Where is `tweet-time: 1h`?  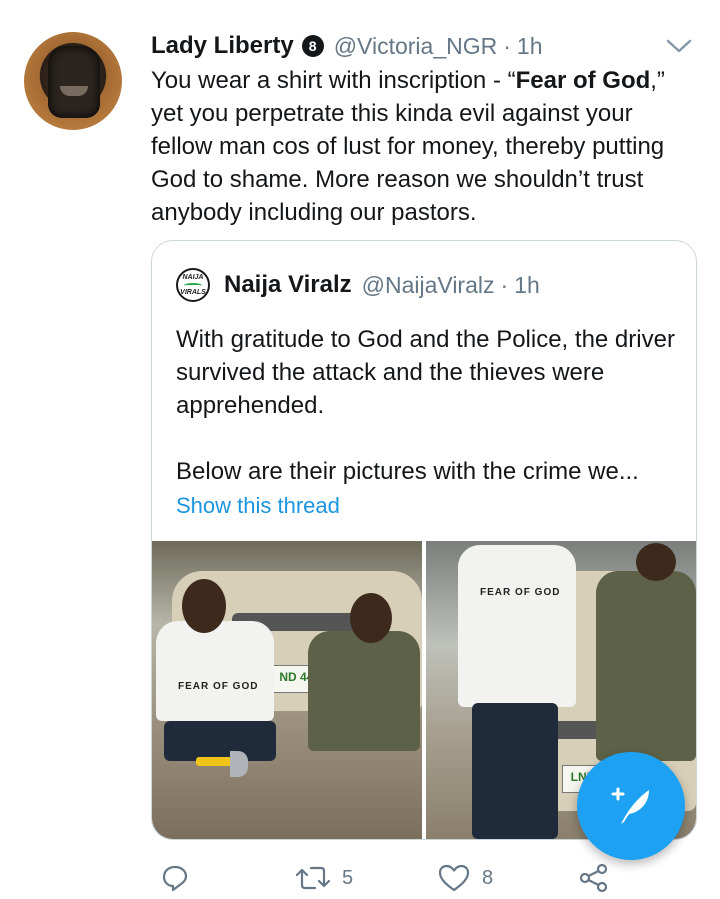 tweet-time: 1h is located at coordinates (530, 46).